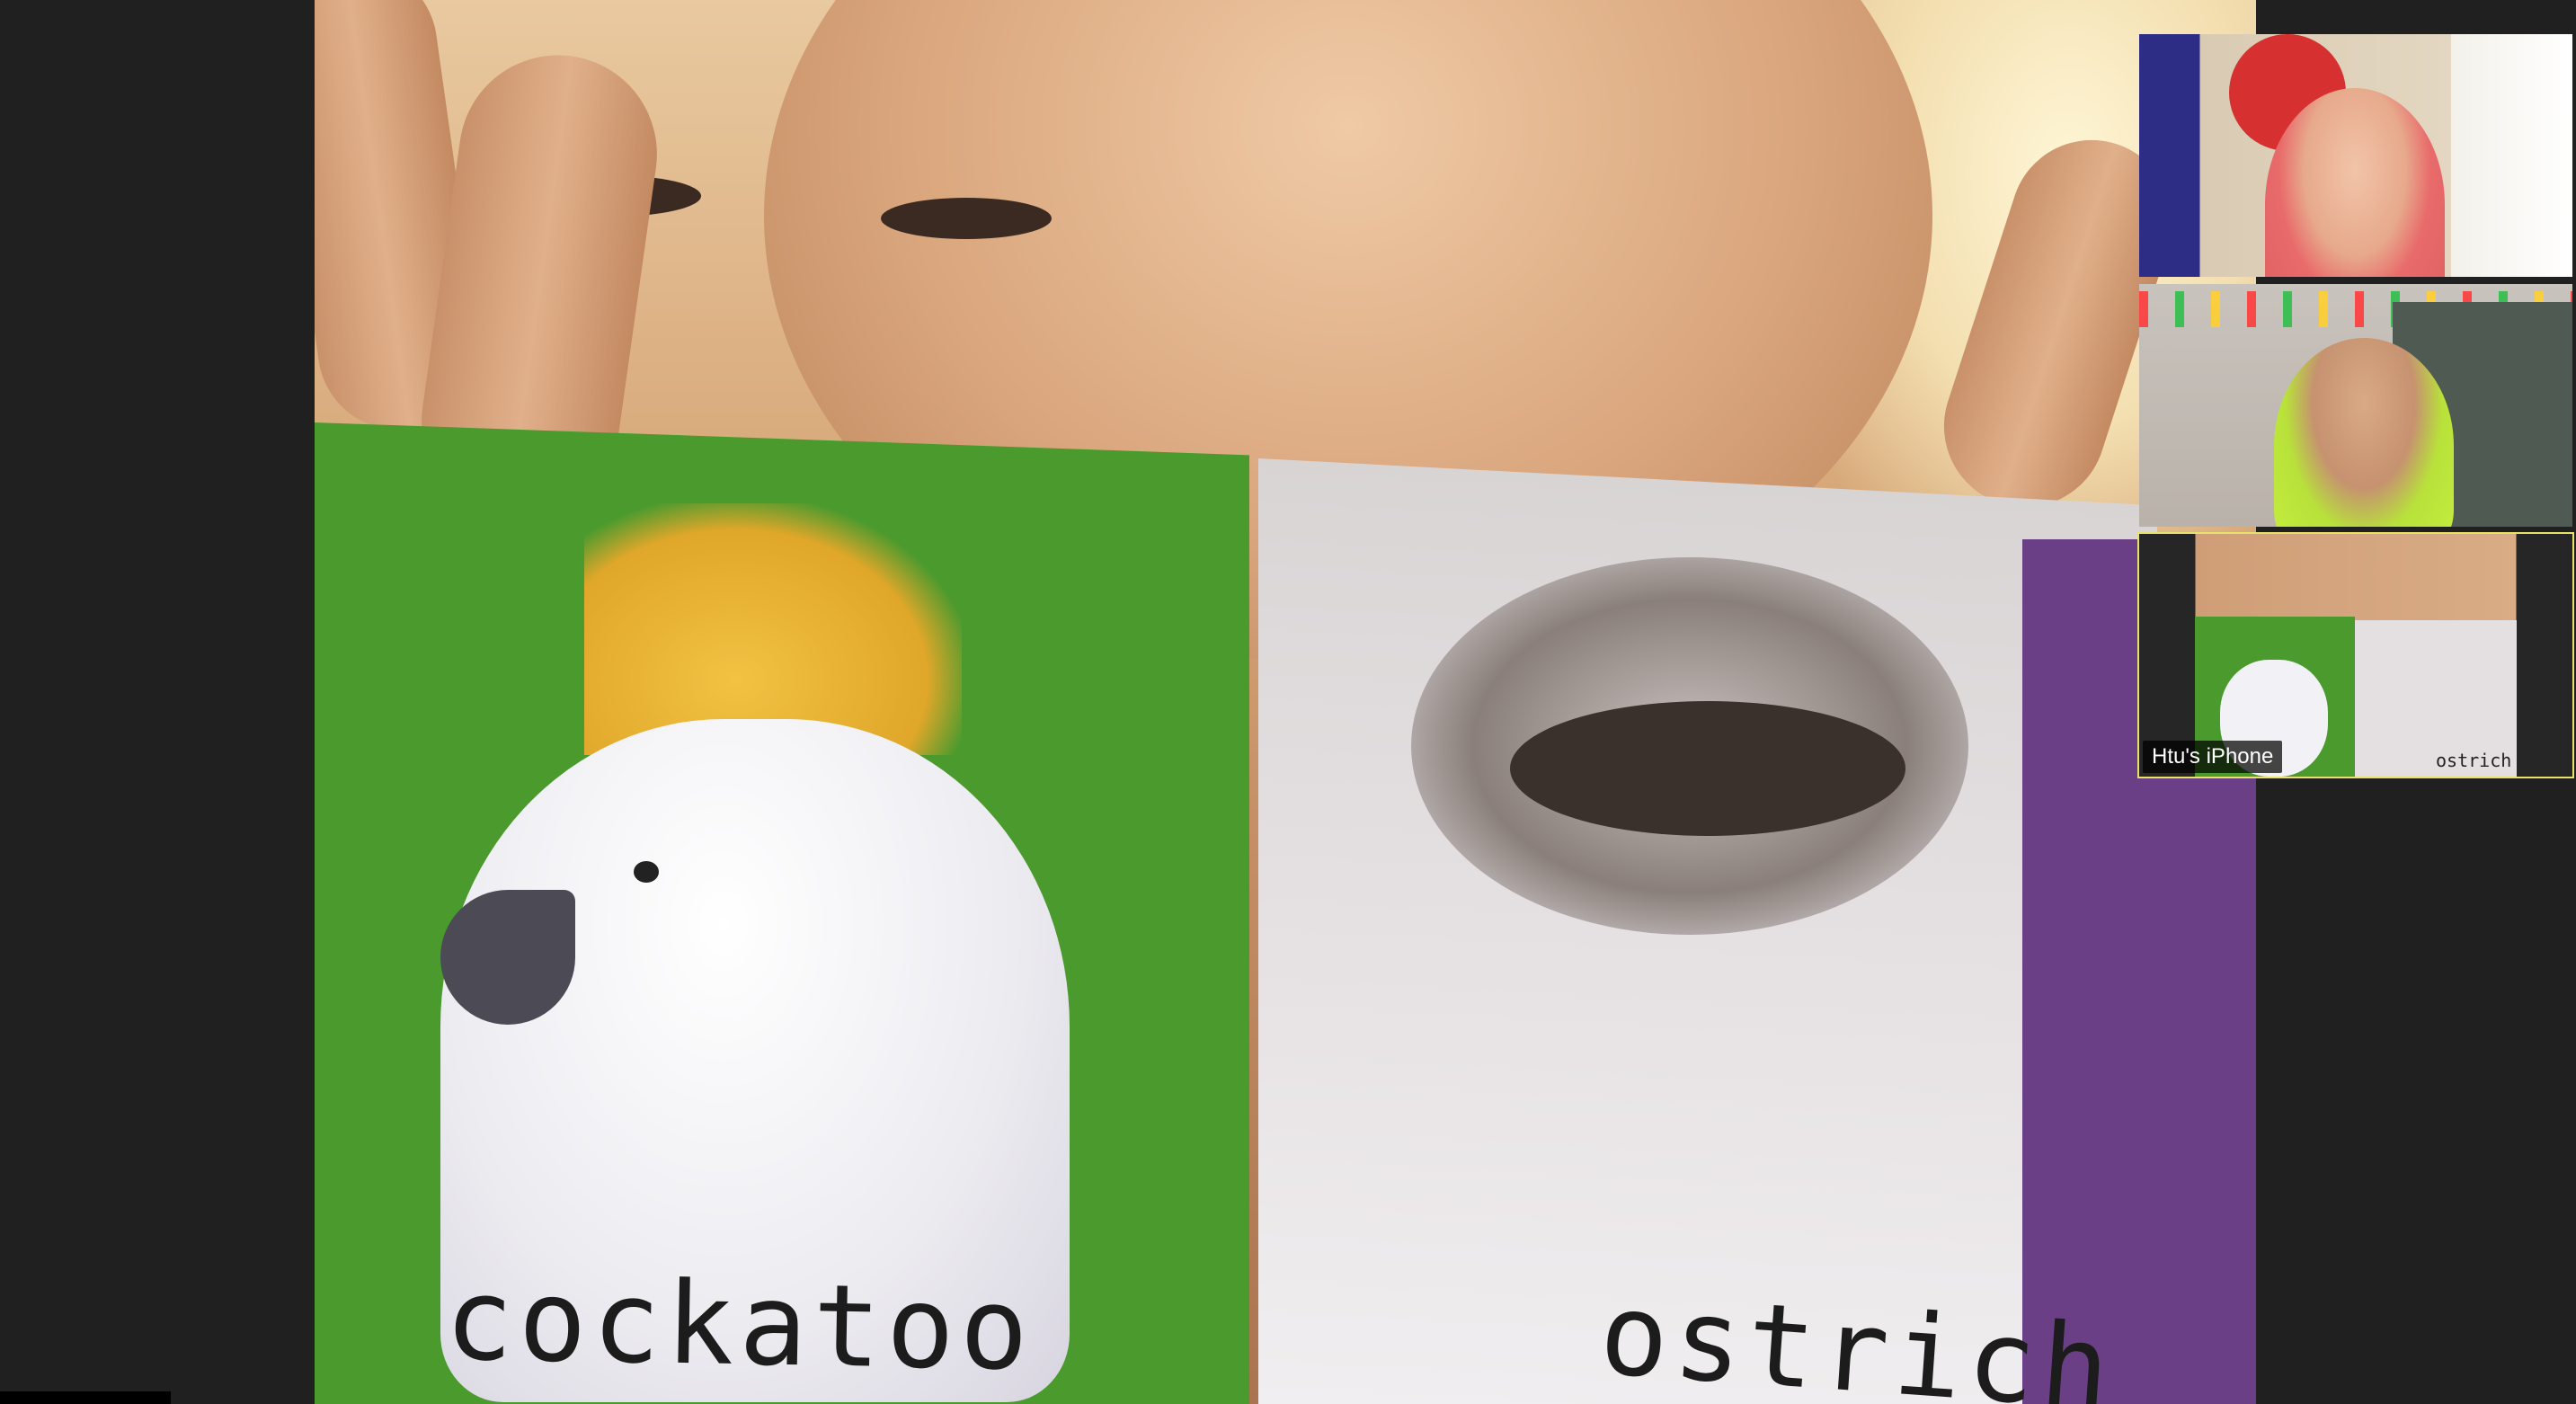 This screenshot has height=1404, width=2576. I want to click on participant-tile-3: ostrich Htu's iPhone, so click(2355, 655).